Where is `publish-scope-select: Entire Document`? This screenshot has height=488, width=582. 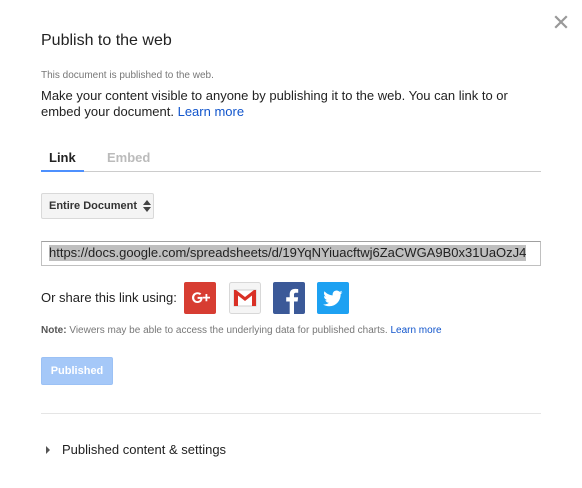 publish-scope-select: Entire Document is located at coordinates (97, 206).